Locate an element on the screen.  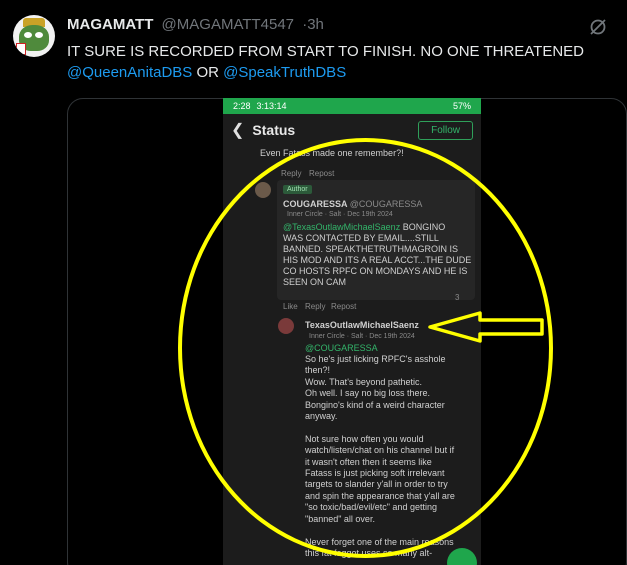
annotation-arrow-icon is located at coordinates (486, 327).